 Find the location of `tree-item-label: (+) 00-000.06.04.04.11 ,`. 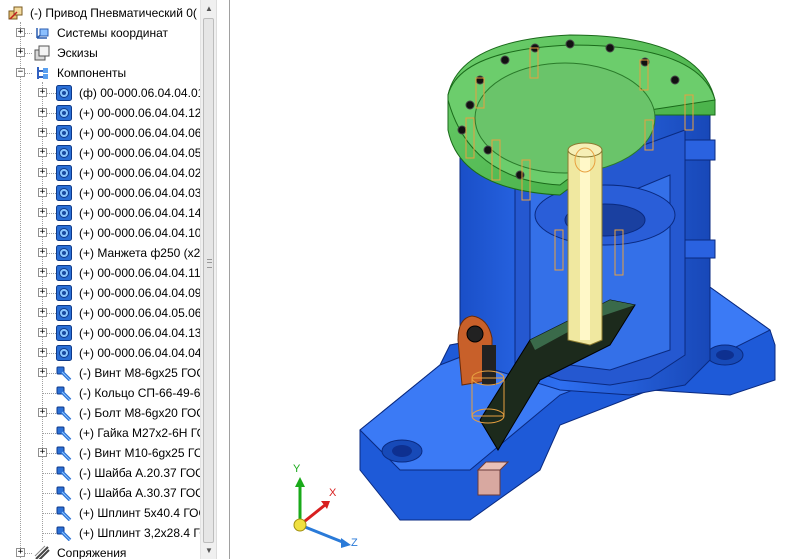

tree-item-label: (+) 00-000.06.04.04.11 , is located at coordinates (139, 273).